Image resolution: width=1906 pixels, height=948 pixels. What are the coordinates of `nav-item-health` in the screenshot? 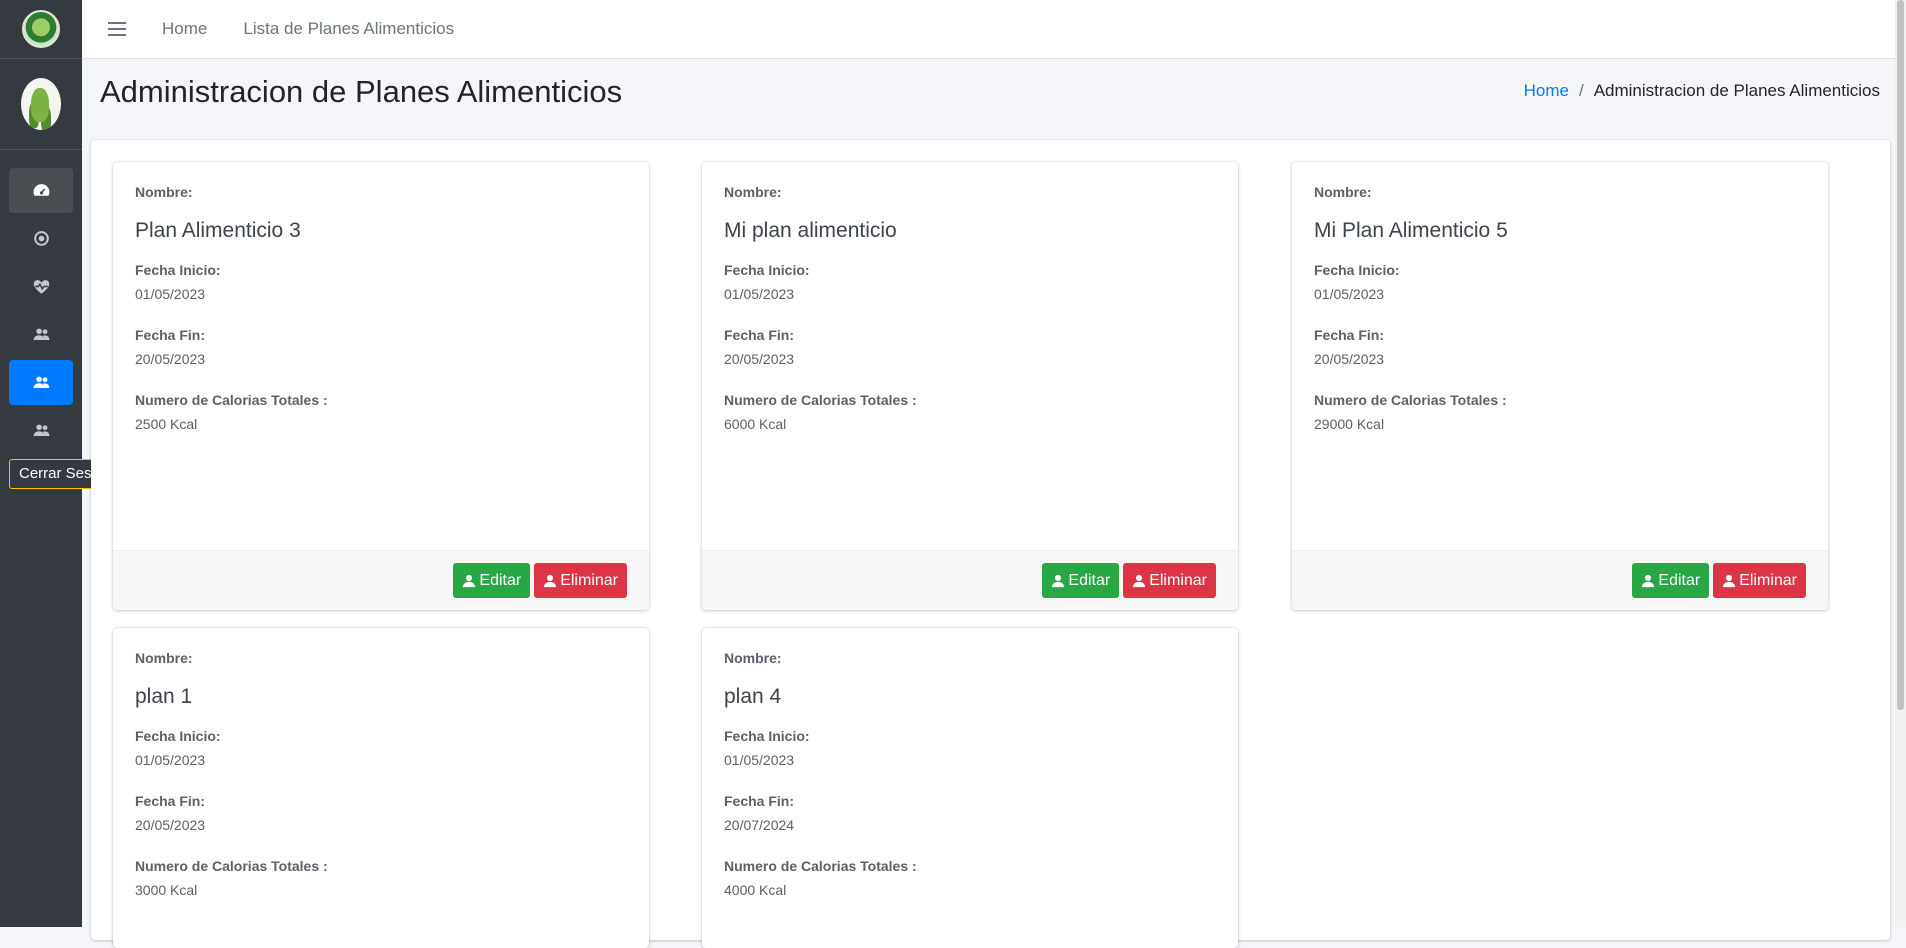 It's located at (41, 286).